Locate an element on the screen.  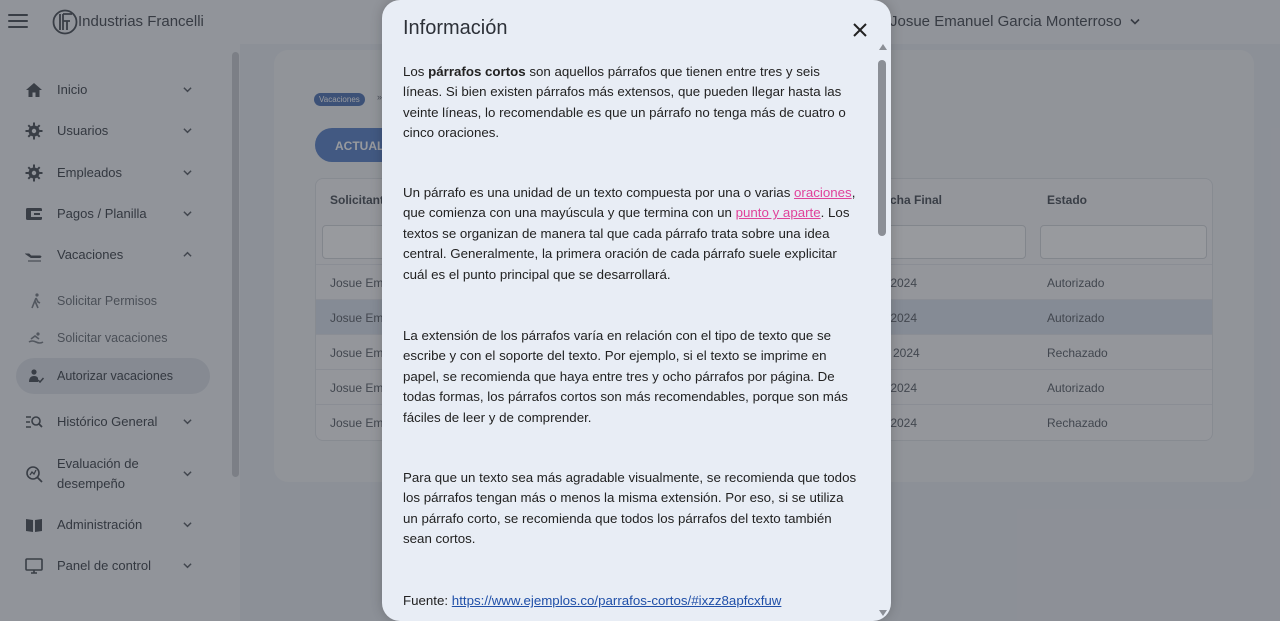
scroll-up-arrow-icon is located at coordinates (883, 47).